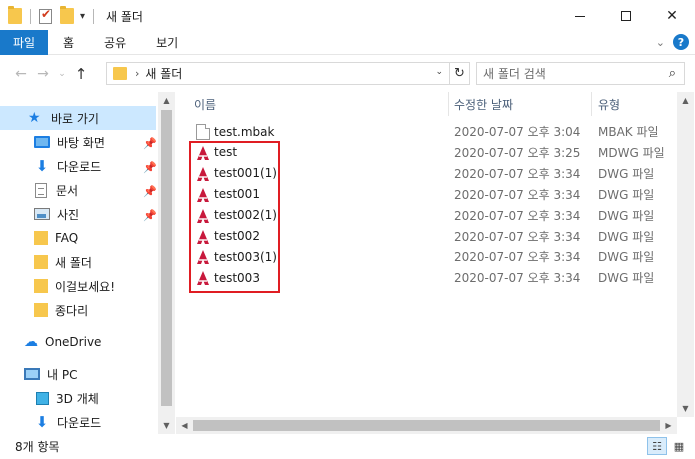 This screenshot has height=459, width=695. What do you see at coordinates (685, 254) in the screenshot?
I see `file-list-scrollbar: ▲ ▼` at bounding box center [685, 254].